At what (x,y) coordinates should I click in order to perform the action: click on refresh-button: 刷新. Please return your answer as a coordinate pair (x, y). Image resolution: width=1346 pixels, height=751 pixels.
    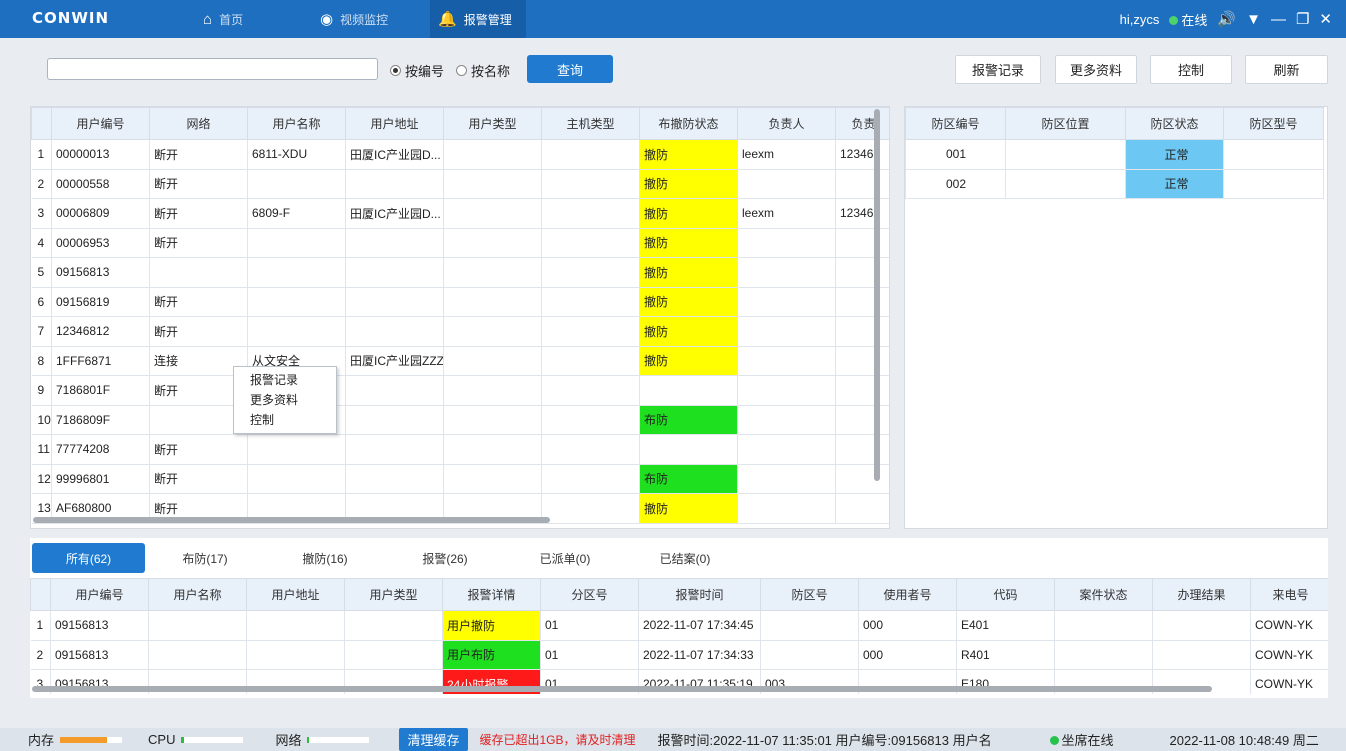
    Looking at the image, I should click on (1286, 69).